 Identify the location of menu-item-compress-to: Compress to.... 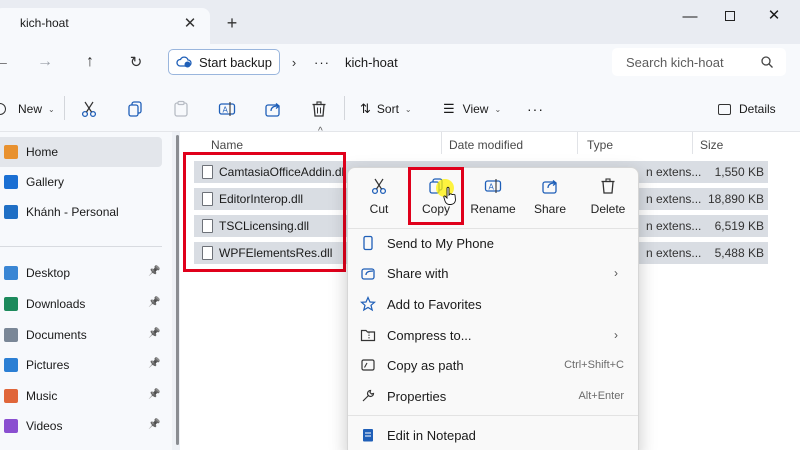
(493, 335).